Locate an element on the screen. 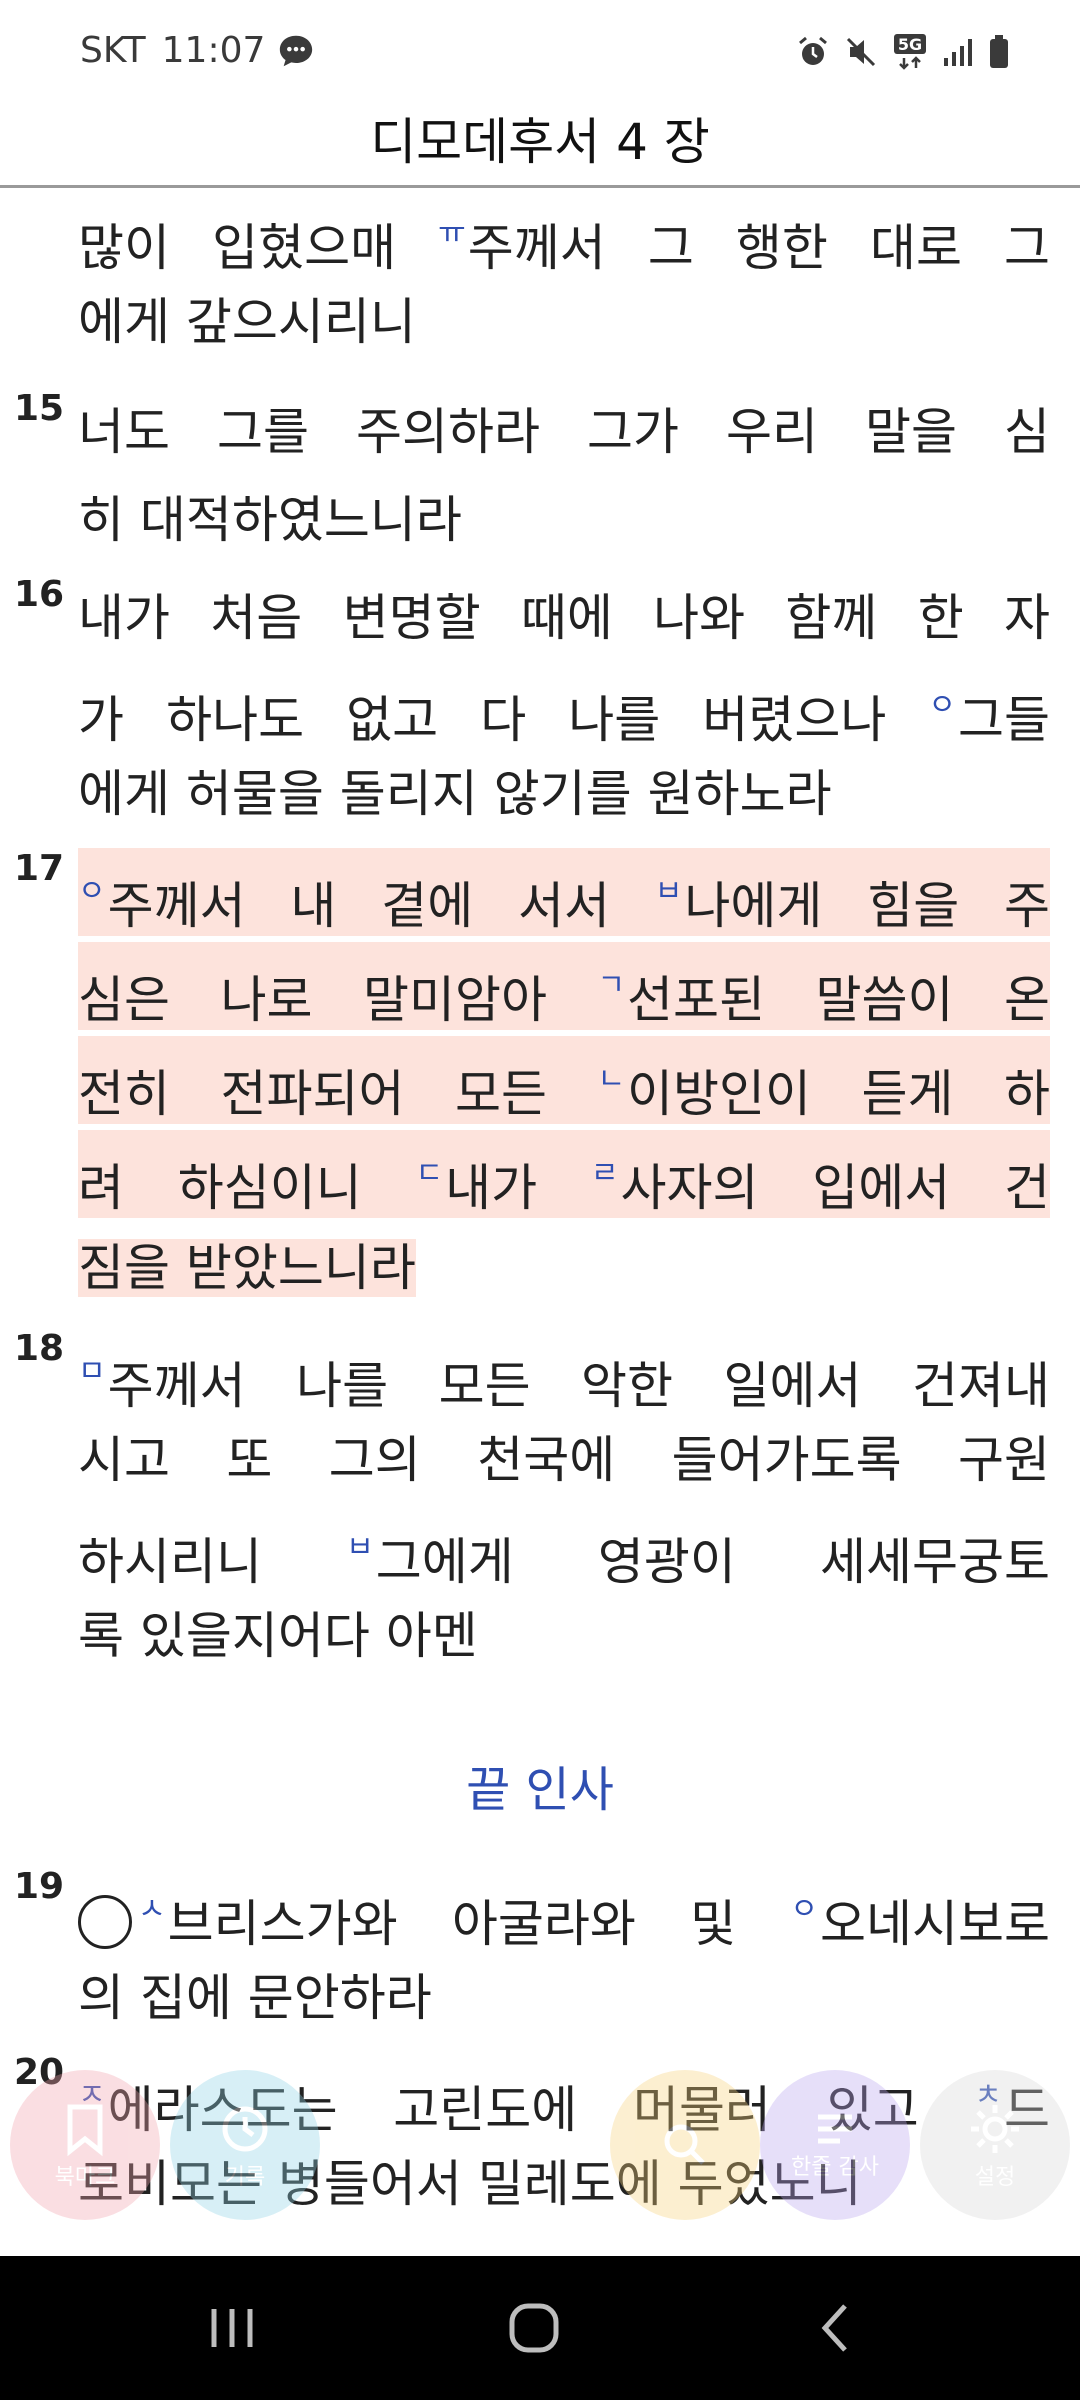  carrier-label: SKT is located at coordinates (113, 50).